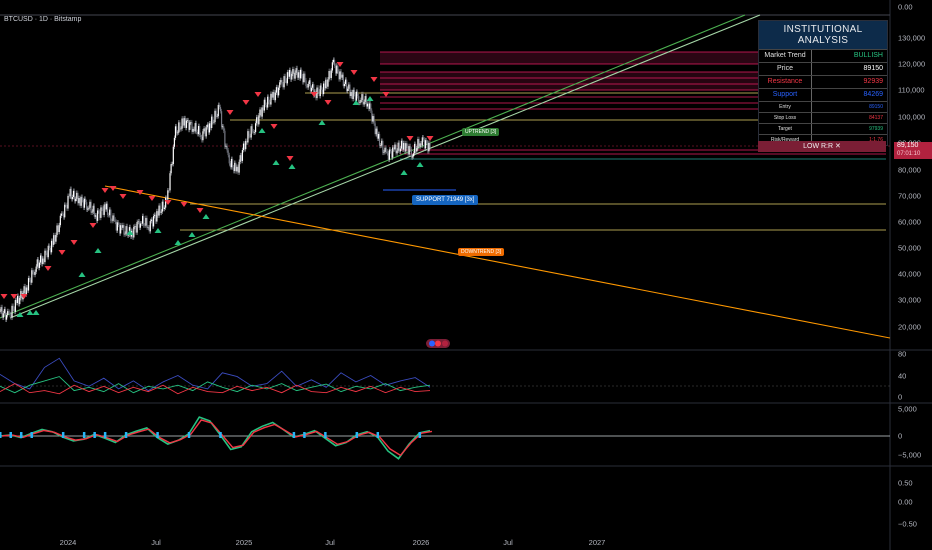 This screenshot has height=550, width=932. Describe the element at coordinates (905, 7) in the screenshot. I see `price-axis-label: 0.00` at that location.